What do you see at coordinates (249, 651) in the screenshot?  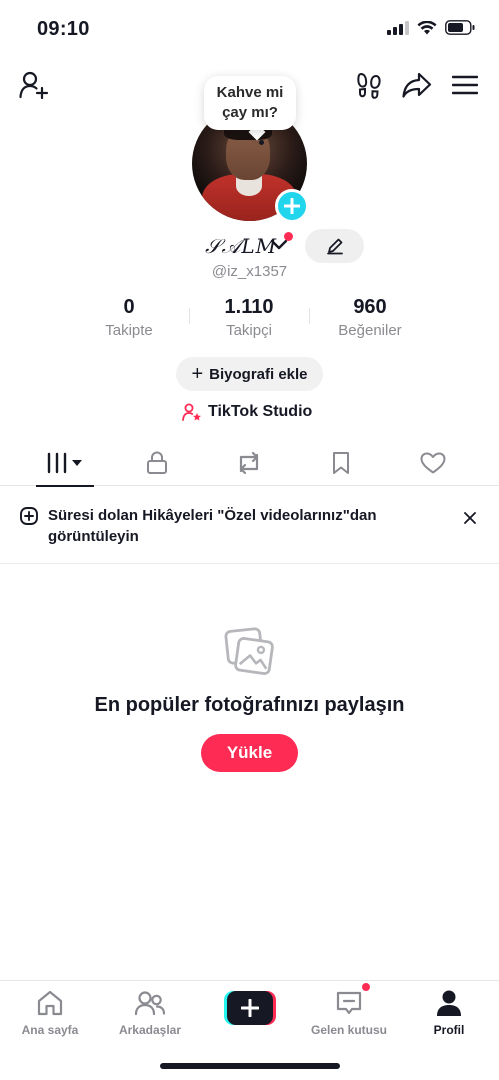 I see `photos-icon` at bounding box center [249, 651].